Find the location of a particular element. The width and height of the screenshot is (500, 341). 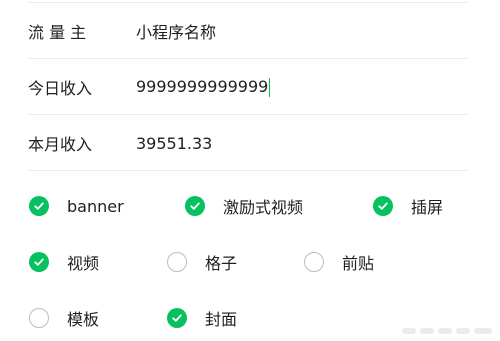

option-banner: banner is located at coordinates (76, 206).